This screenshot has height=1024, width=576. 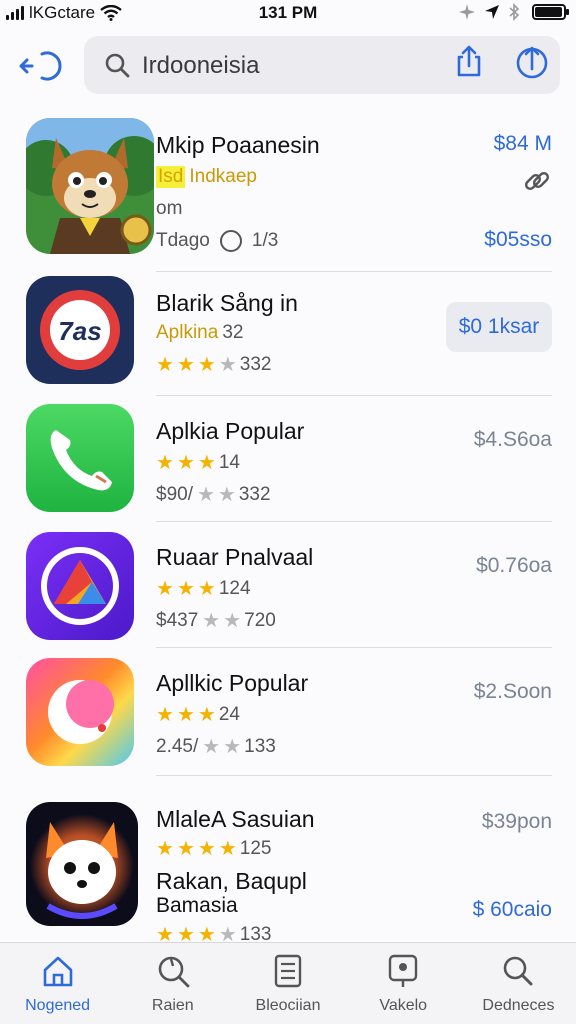 I want to click on crescent-icon, so click(x=80, y=712).